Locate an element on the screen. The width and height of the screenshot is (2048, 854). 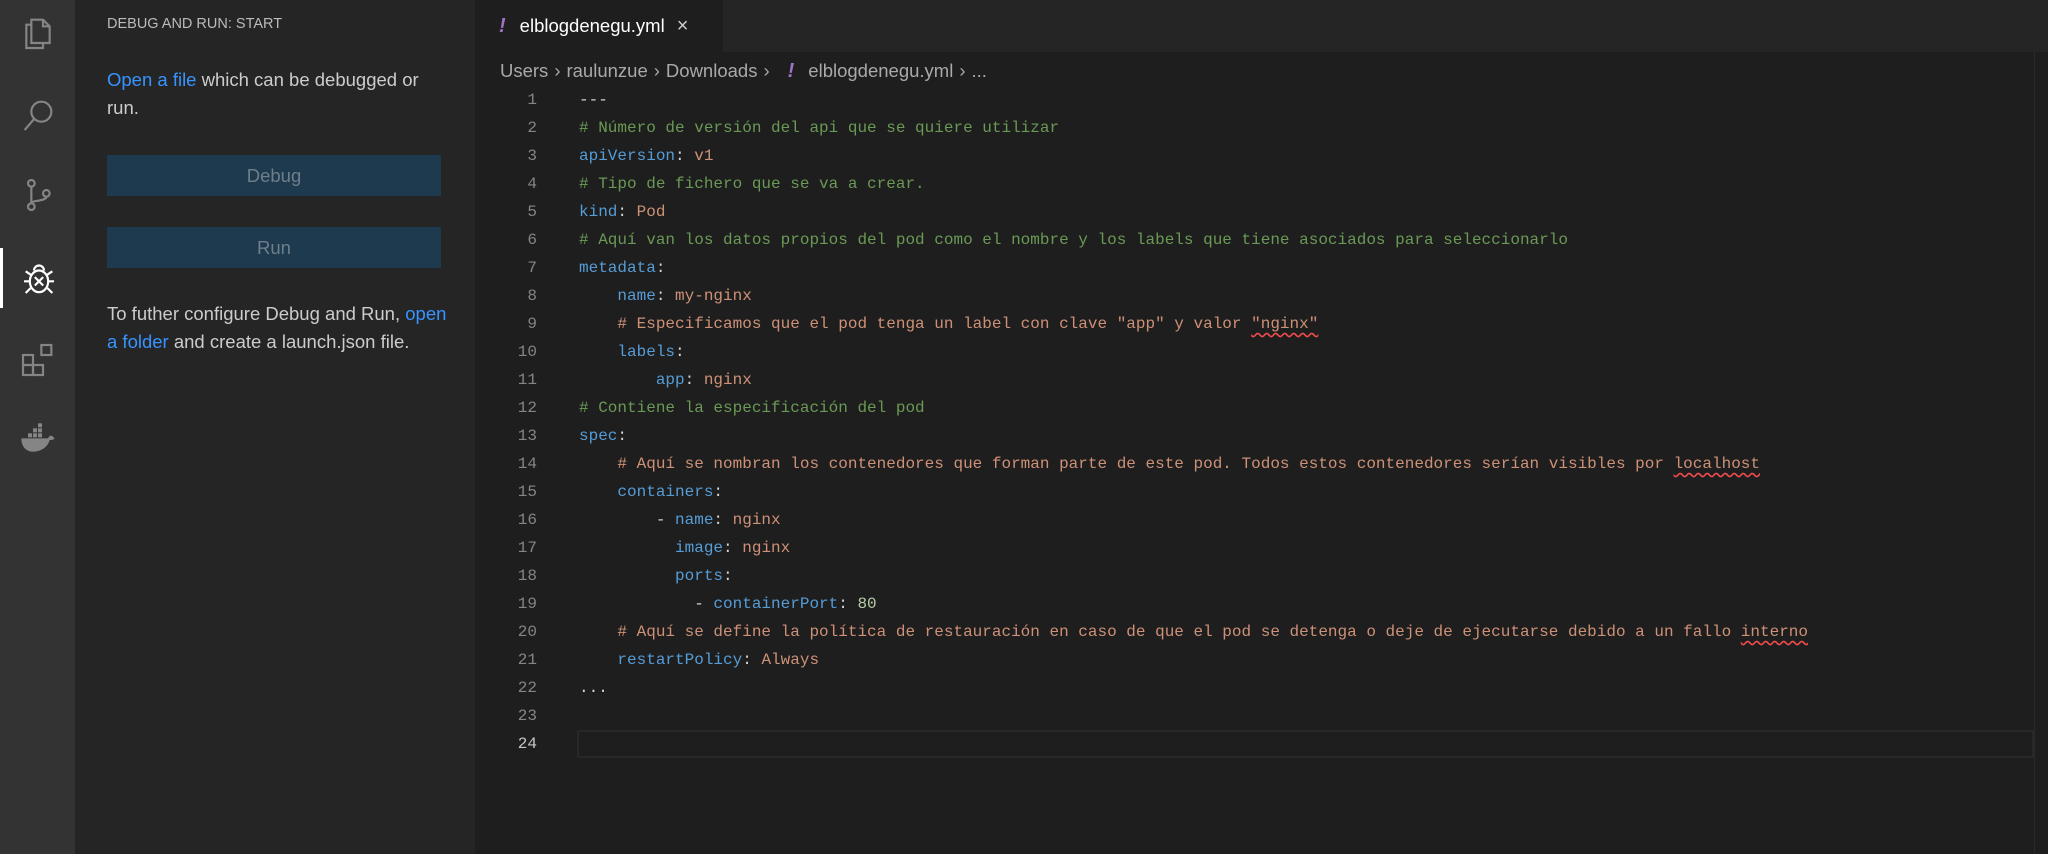
code-line: restartPolicy: Always is located at coordinates (1306, 660).